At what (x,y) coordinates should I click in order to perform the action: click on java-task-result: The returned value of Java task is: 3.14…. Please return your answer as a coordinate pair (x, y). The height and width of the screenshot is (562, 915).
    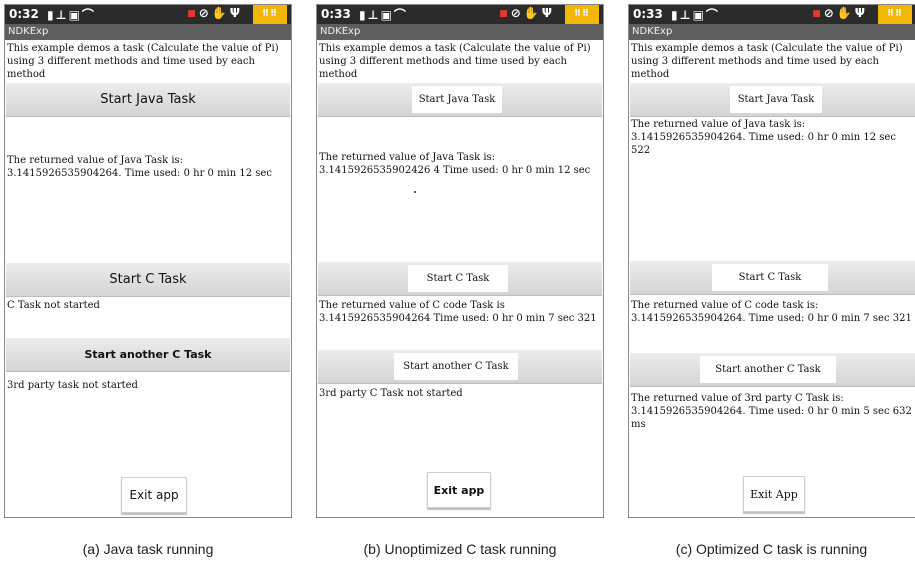
    Looking at the image, I should click on (763, 137).